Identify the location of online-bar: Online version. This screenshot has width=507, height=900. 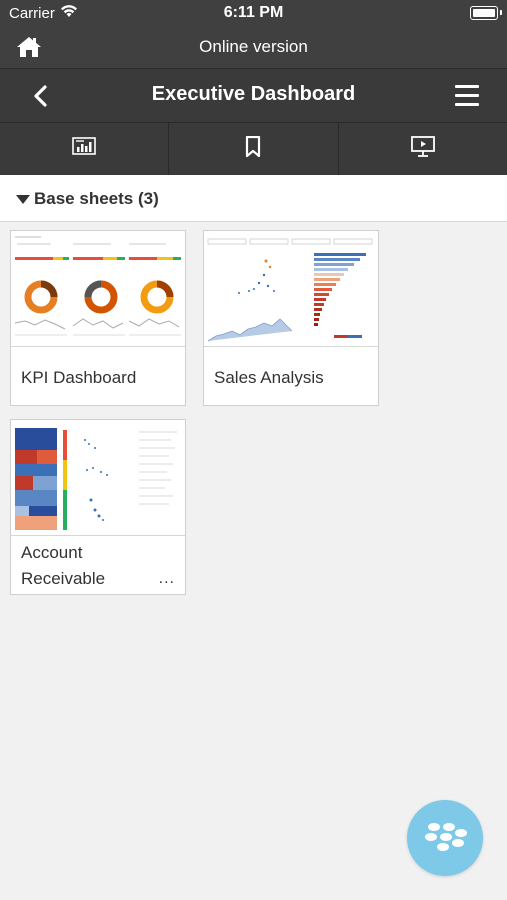
(253, 47).